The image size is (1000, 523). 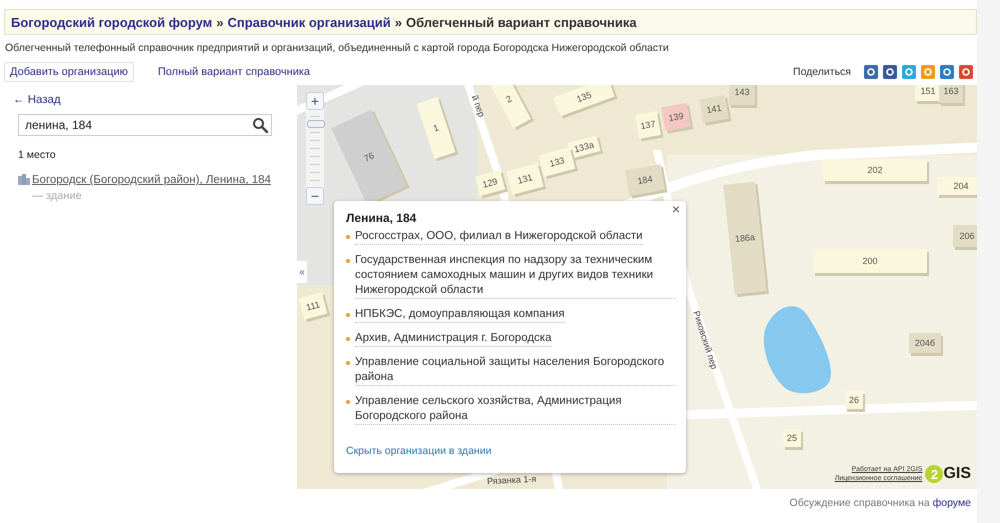 What do you see at coordinates (557, 162) in the screenshot?
I see `building-number: 133` at bounding box center [557, 162].